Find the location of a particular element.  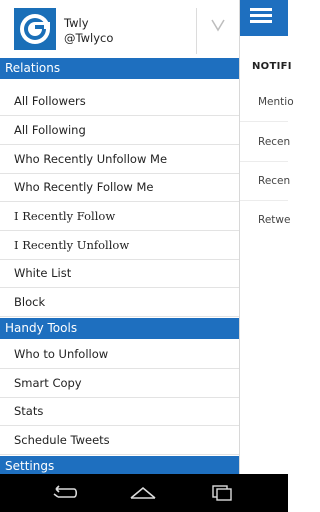

notification-item-mentions: Mentio is located at coordinates (276, 102).